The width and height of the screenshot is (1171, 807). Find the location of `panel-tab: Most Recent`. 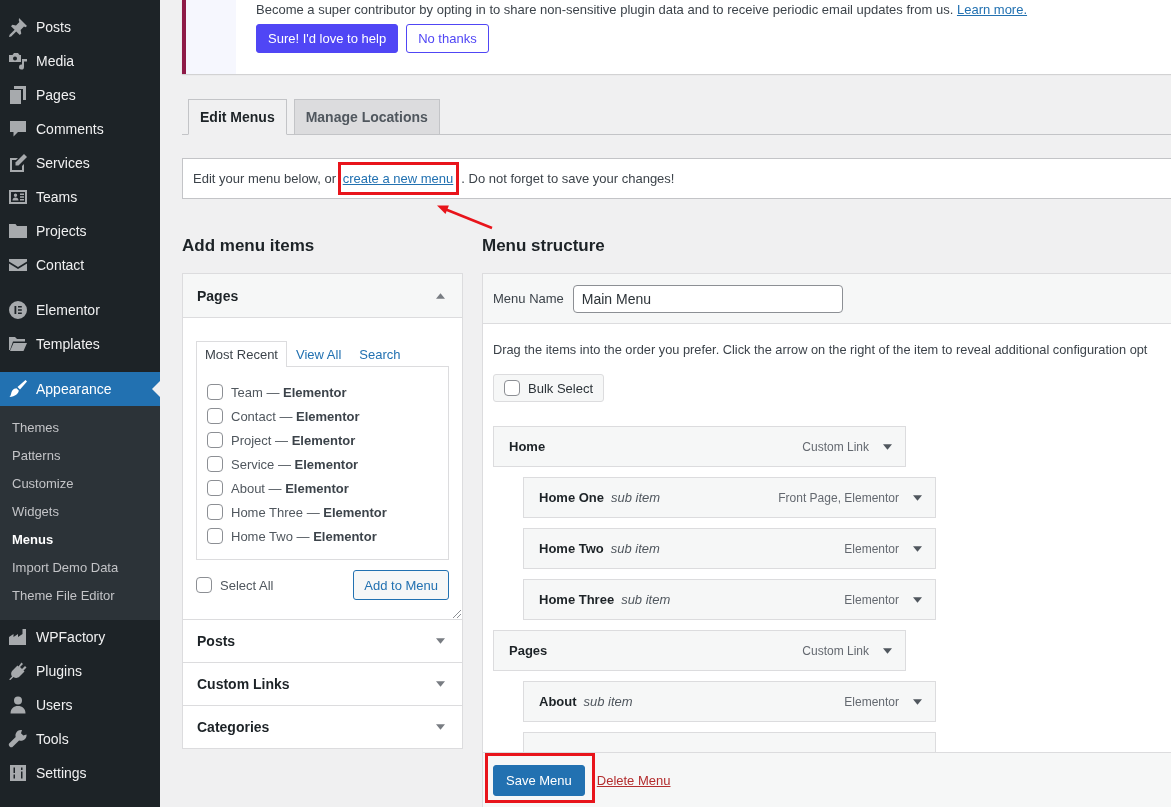

panel-tab: Most Recent is located at coordinates (241, 354).